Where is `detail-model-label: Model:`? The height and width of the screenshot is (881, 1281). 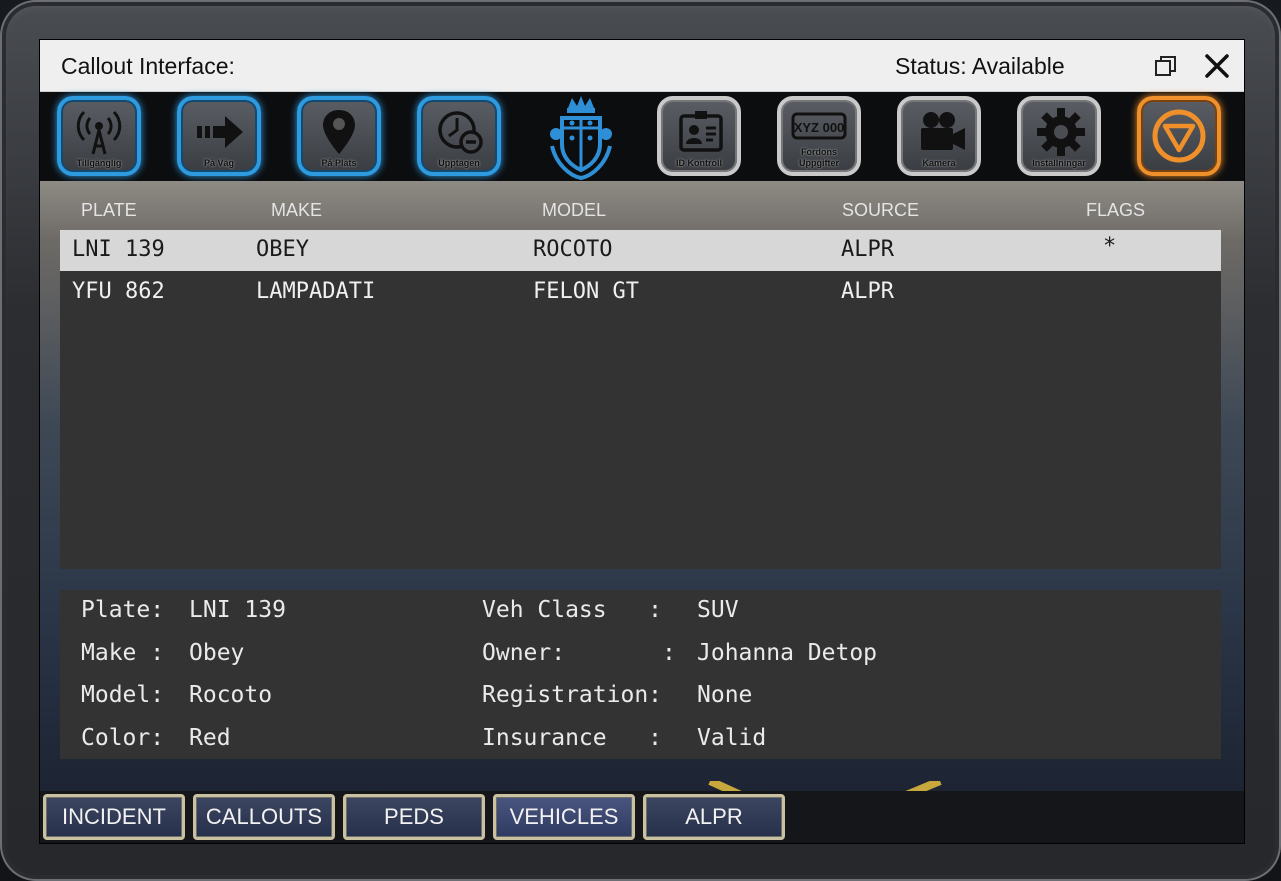
detail-model-label: Model: is located at coordinates (129, 695).